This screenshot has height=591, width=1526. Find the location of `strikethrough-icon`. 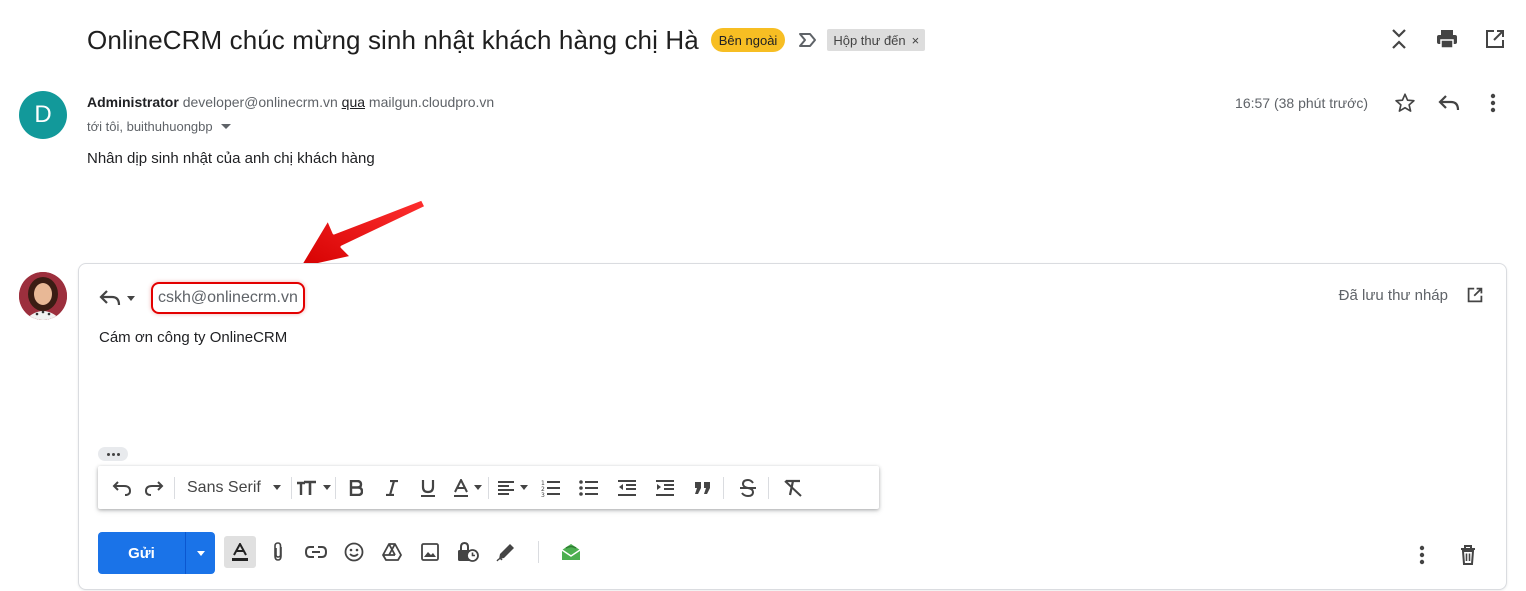

strikethrough-icon is located at coordinates (748, 488).